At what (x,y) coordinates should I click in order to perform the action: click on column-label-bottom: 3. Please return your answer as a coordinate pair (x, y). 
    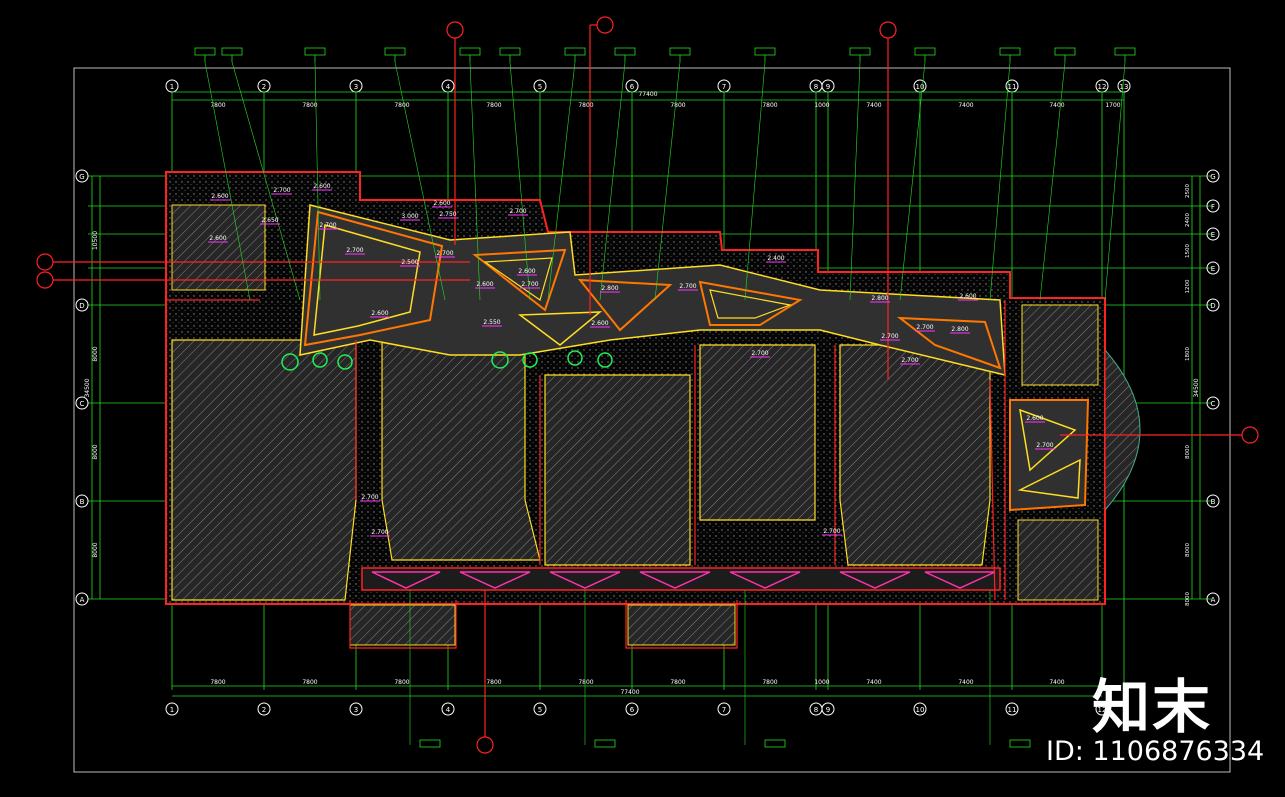
    Looking at the image, I should click on (356, 710).